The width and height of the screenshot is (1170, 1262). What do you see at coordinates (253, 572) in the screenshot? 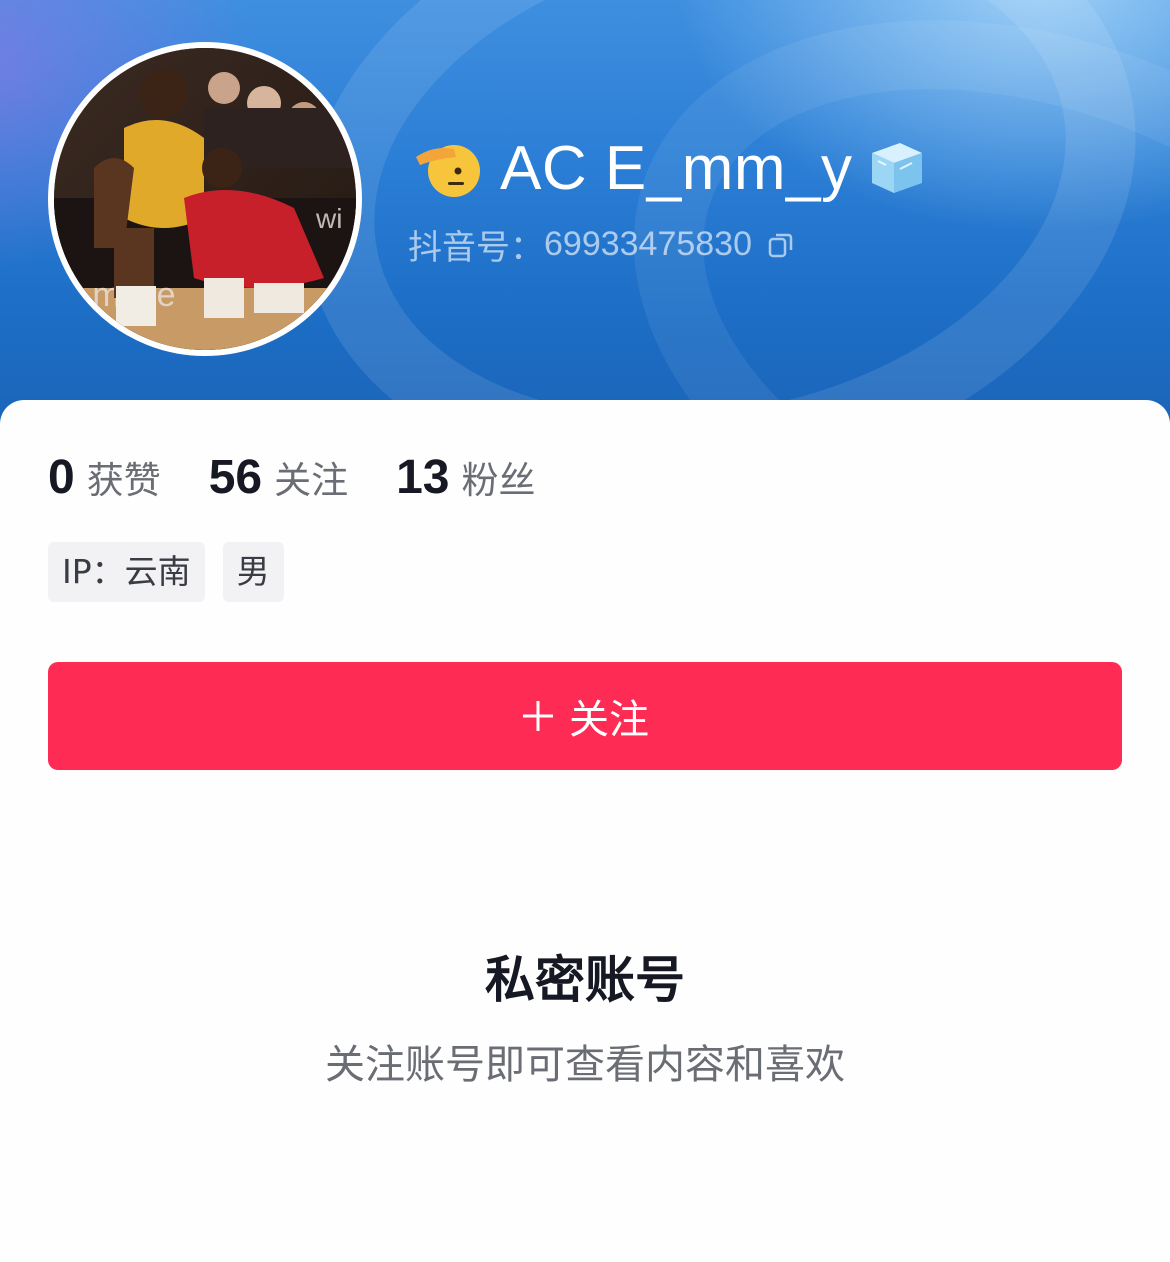
I see `tag-gender: 男` at bounding box center [253, 572].